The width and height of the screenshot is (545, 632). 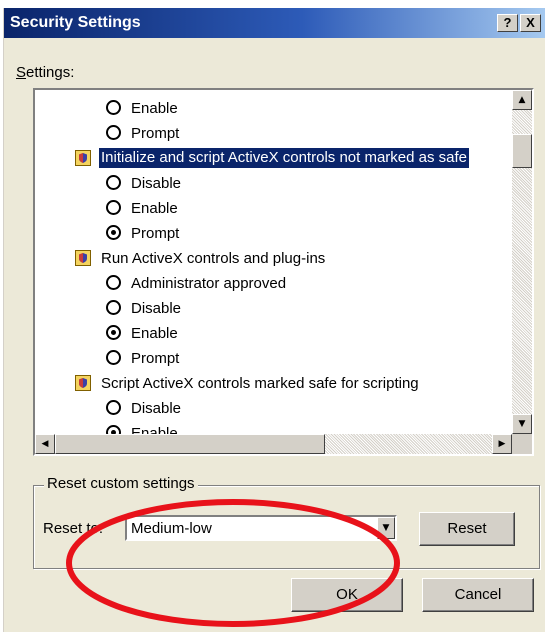 What do you see at coordinates (121, 483) in the screenshot?
I see `group-legend: Reset custom settings` at bounding box center [121, 483].